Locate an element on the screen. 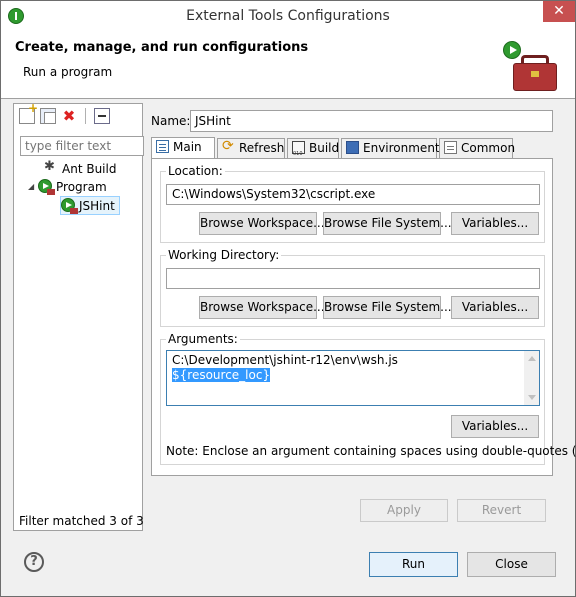 The width and height of the screenshot is (576, 597). filter-status: Filter matched 3 of 3 items is located at coordinates (81, 521).